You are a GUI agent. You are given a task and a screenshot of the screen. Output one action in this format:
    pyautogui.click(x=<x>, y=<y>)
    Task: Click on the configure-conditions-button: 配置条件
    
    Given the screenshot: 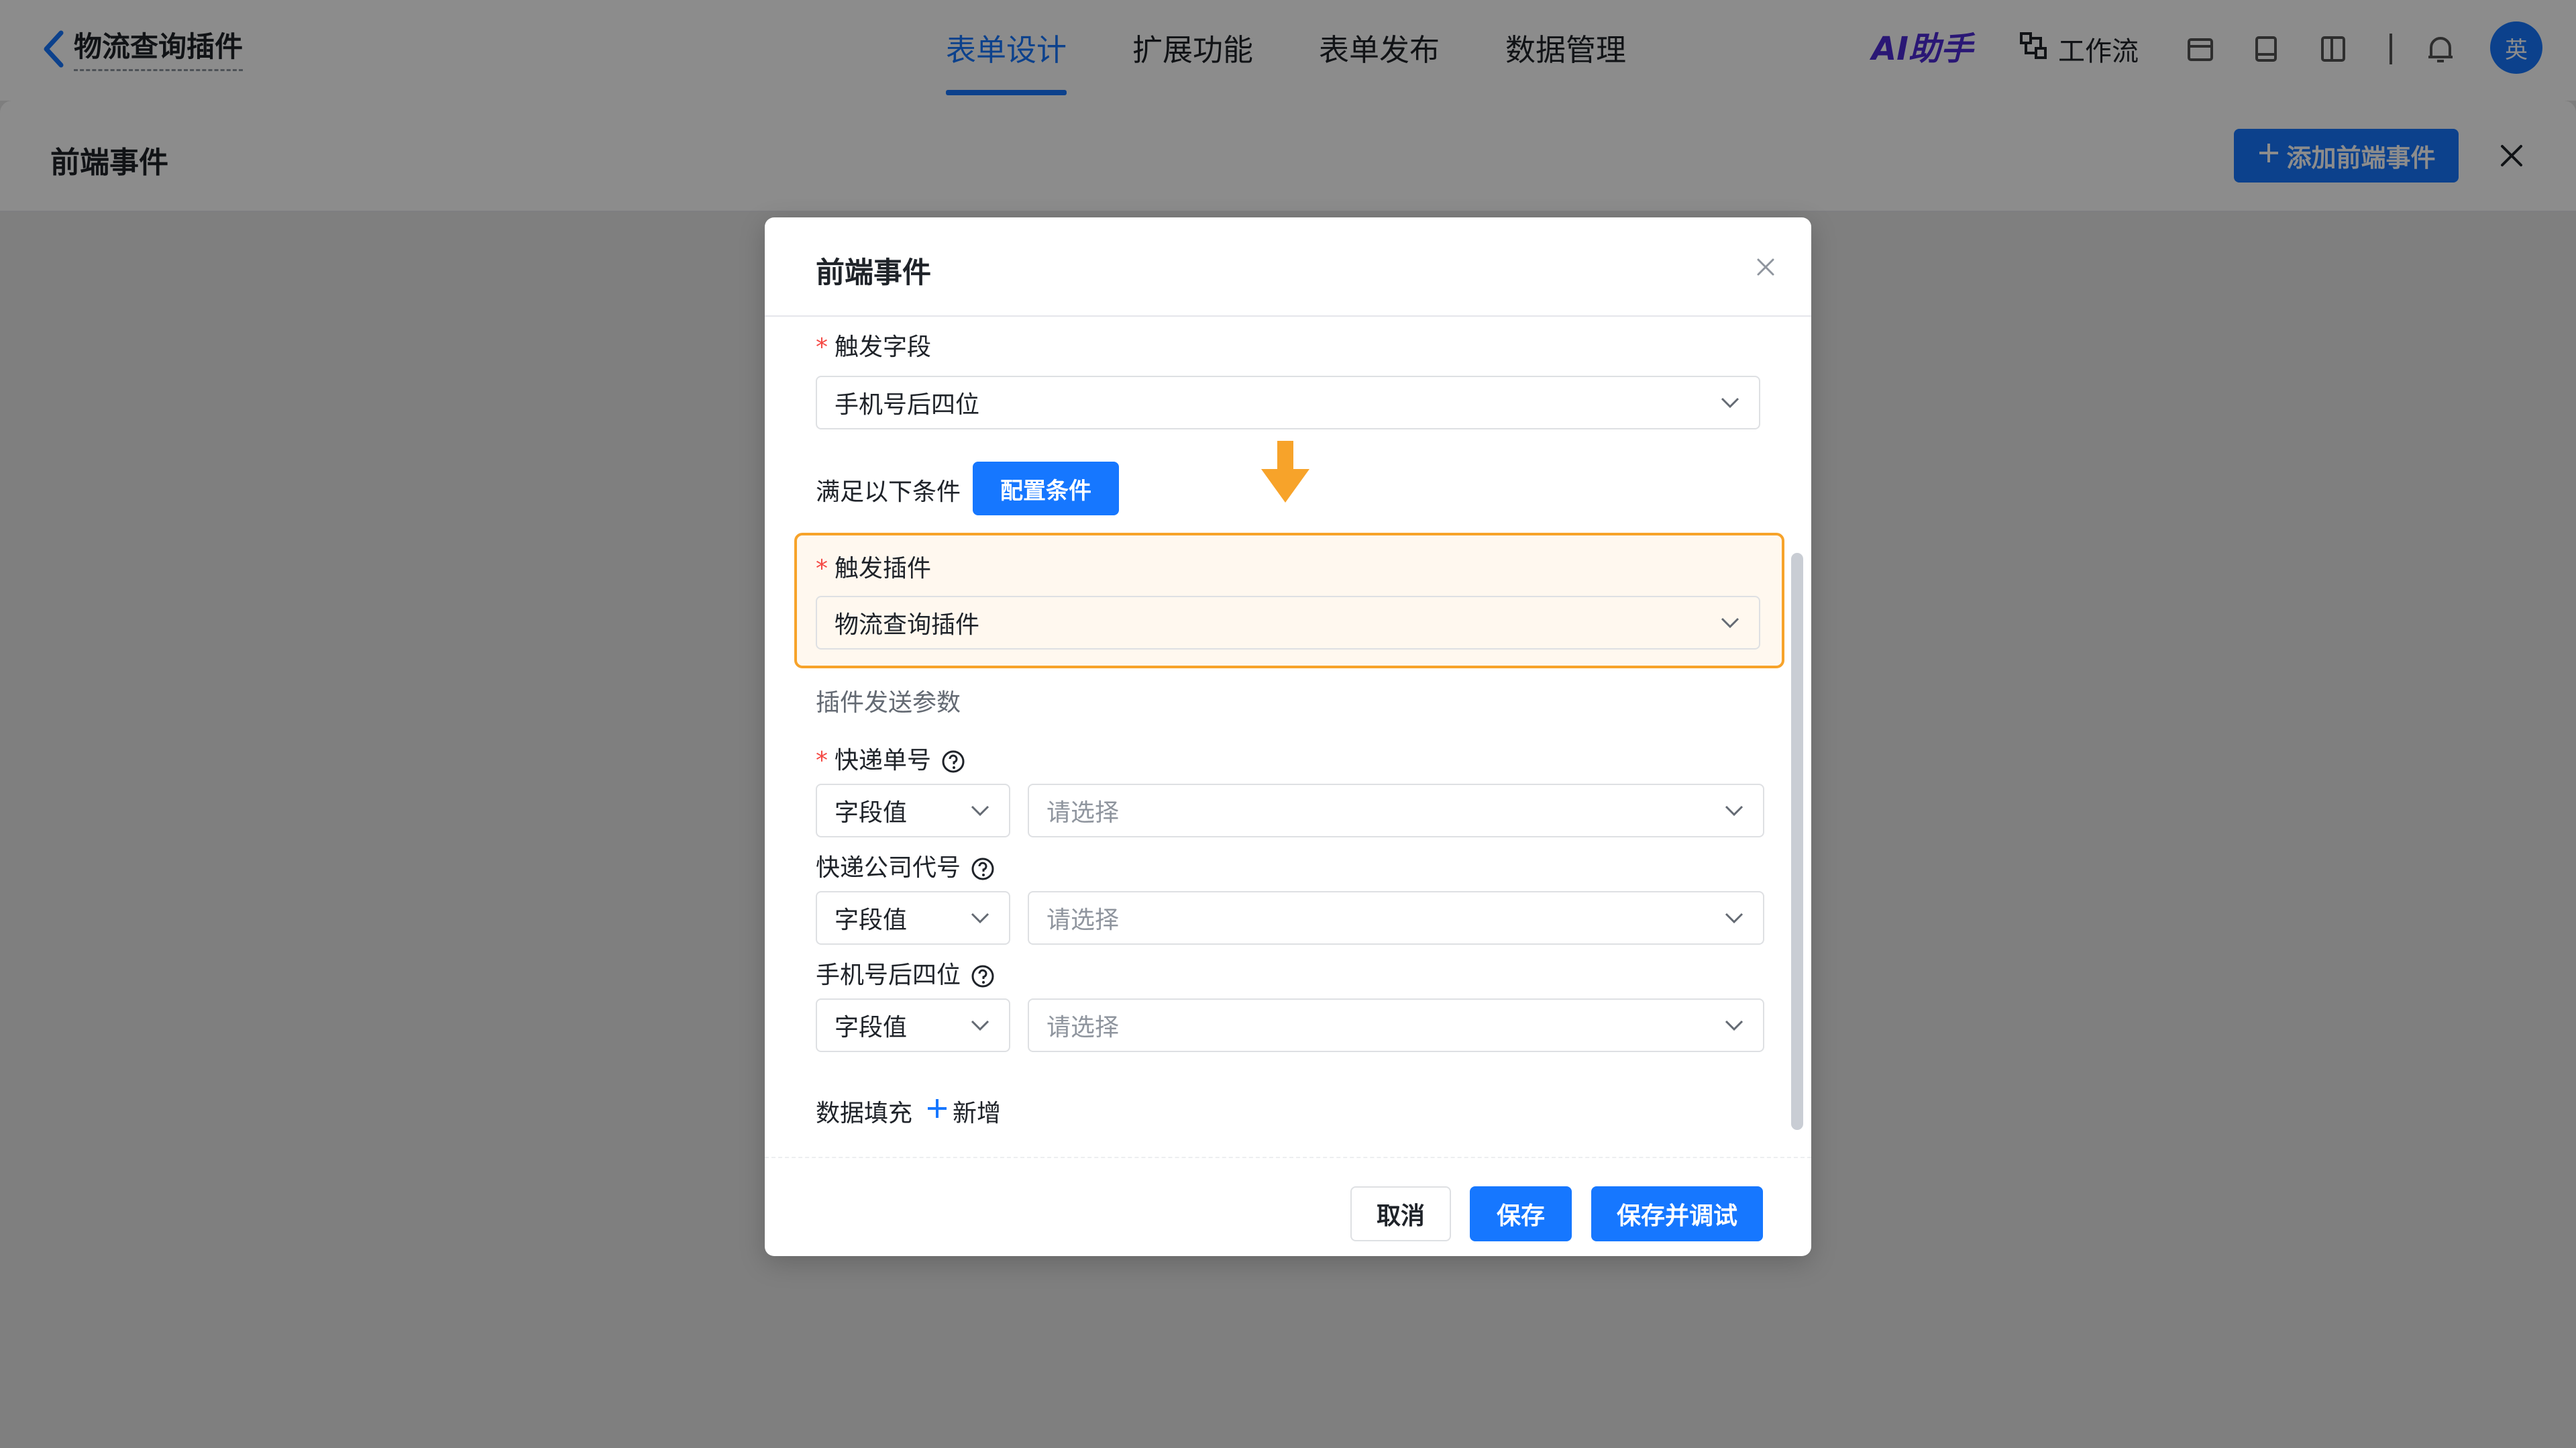 What is the action you would take?
    pyautogui.click(x=1046, y=488)
    